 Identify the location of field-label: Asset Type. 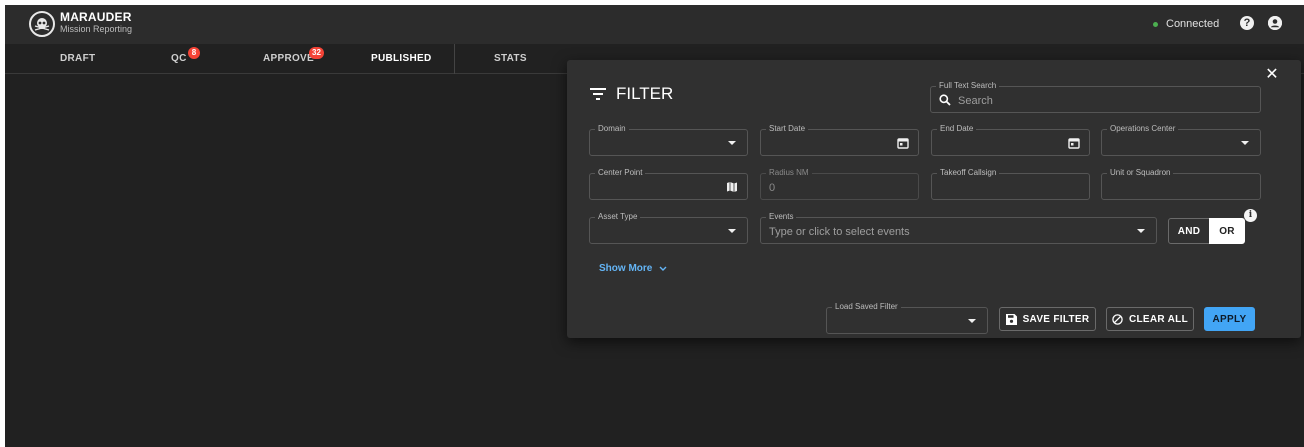
(618, 216).